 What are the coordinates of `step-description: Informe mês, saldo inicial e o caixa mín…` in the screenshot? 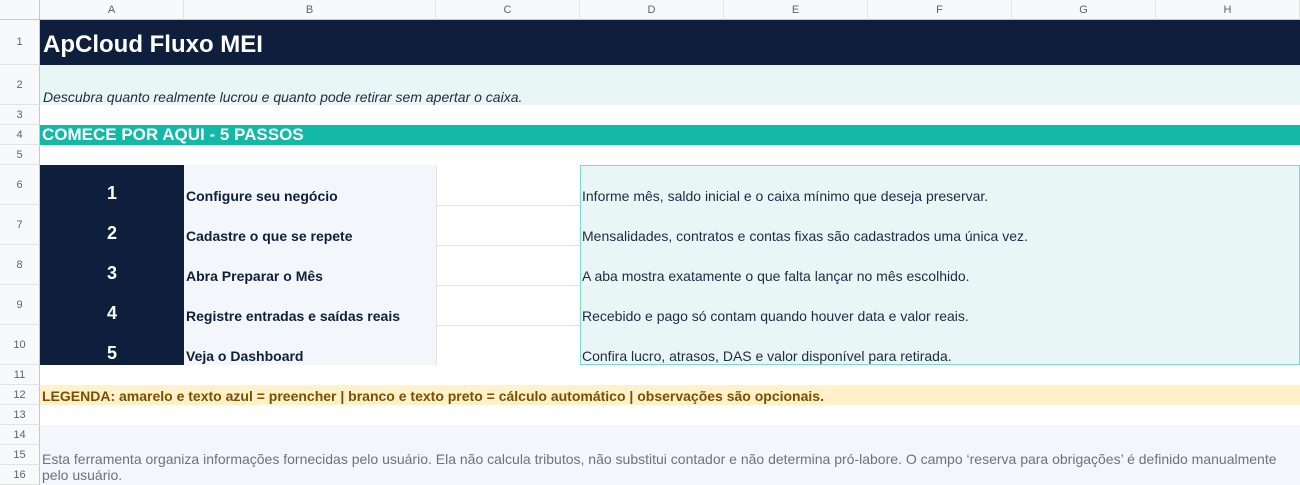 It's located at (940, 198).